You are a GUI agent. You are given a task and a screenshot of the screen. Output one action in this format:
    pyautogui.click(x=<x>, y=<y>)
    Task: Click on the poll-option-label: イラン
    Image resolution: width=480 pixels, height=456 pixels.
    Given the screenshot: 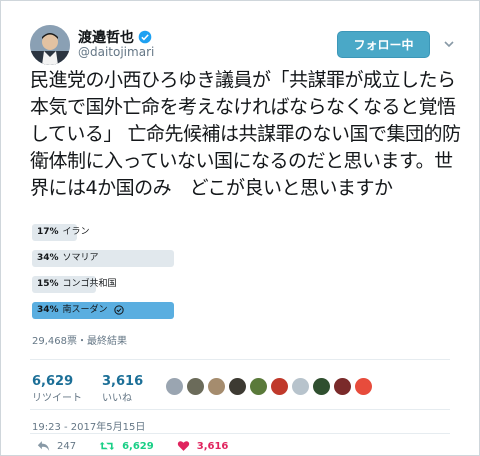 What is the action you would take?
    pyautogui.click(x=76, y=232)
    